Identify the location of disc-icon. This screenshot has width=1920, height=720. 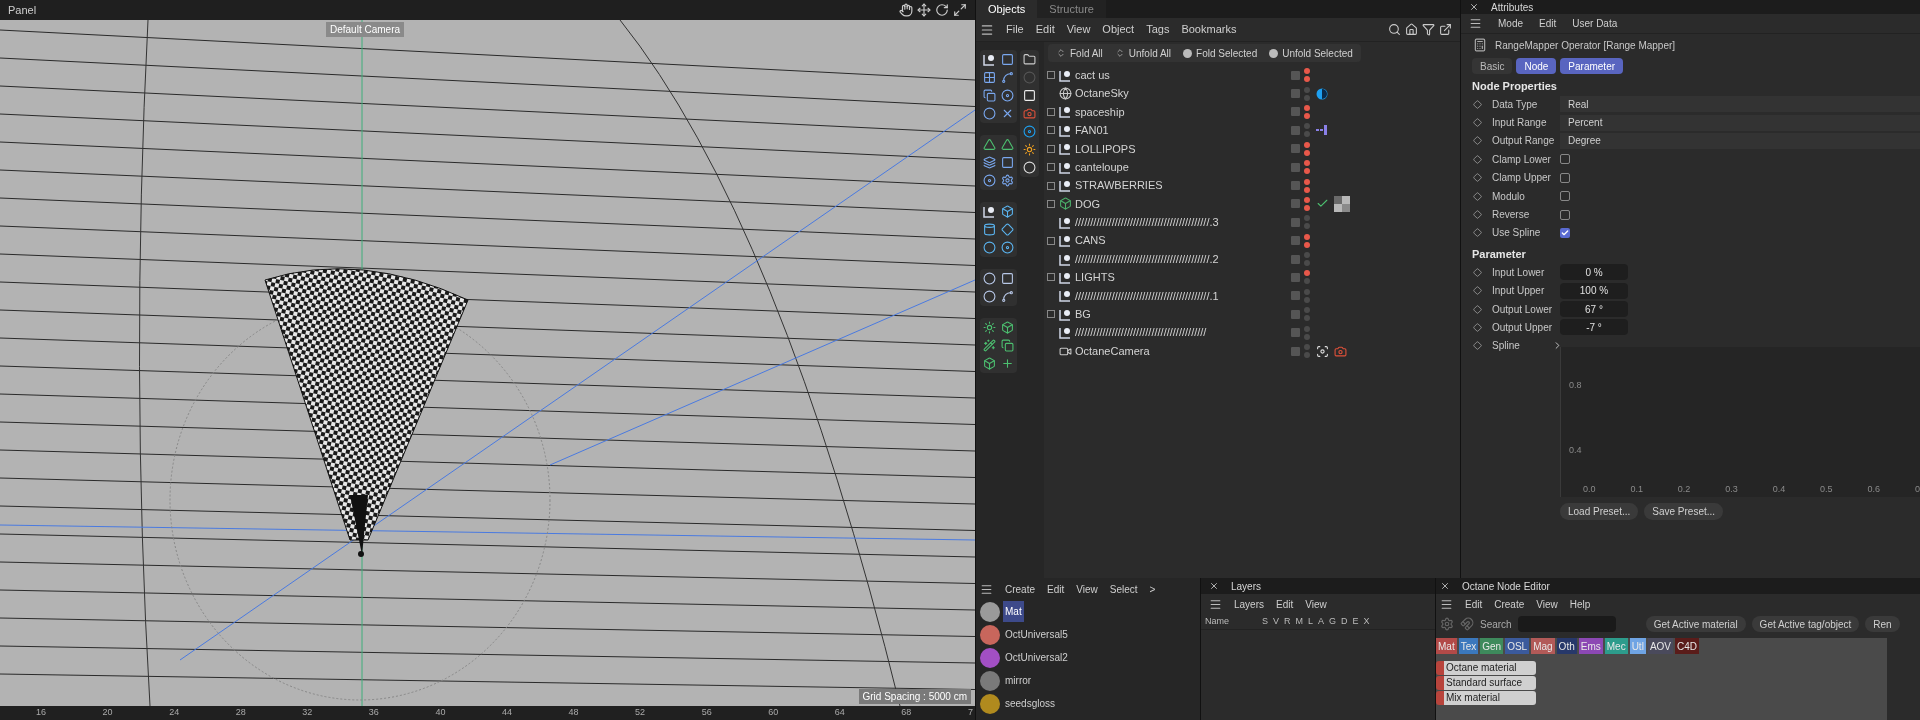
(1007, 95).